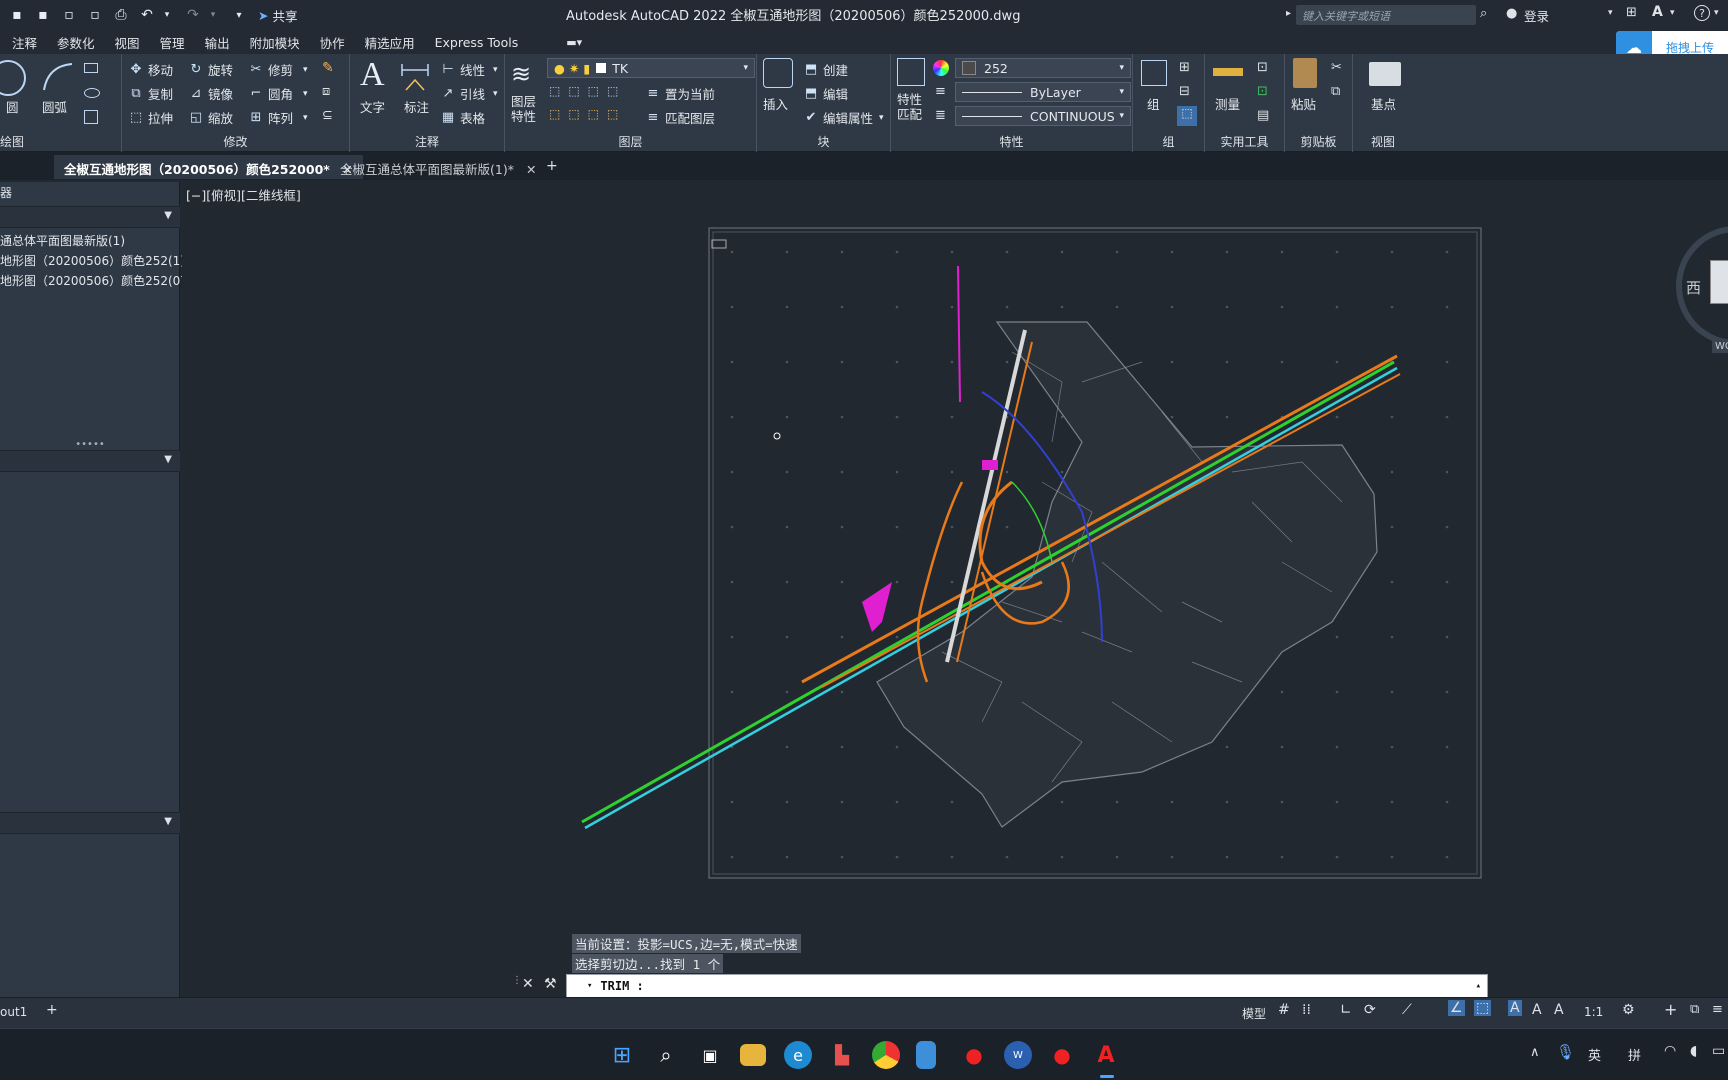 Image resolution: width=1728 pixels, height=1080 pixels. I want to click on panel-label-layers: 图层, so click(630, 141).